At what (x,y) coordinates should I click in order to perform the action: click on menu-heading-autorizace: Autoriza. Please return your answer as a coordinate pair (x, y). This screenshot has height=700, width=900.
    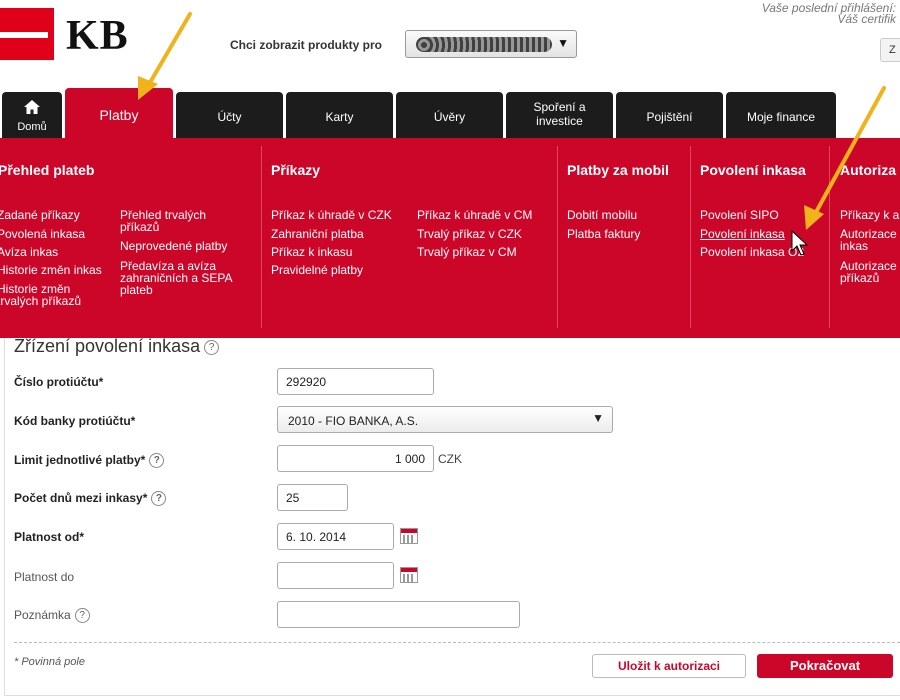
    Looking at the image, I should click on (868, 170).